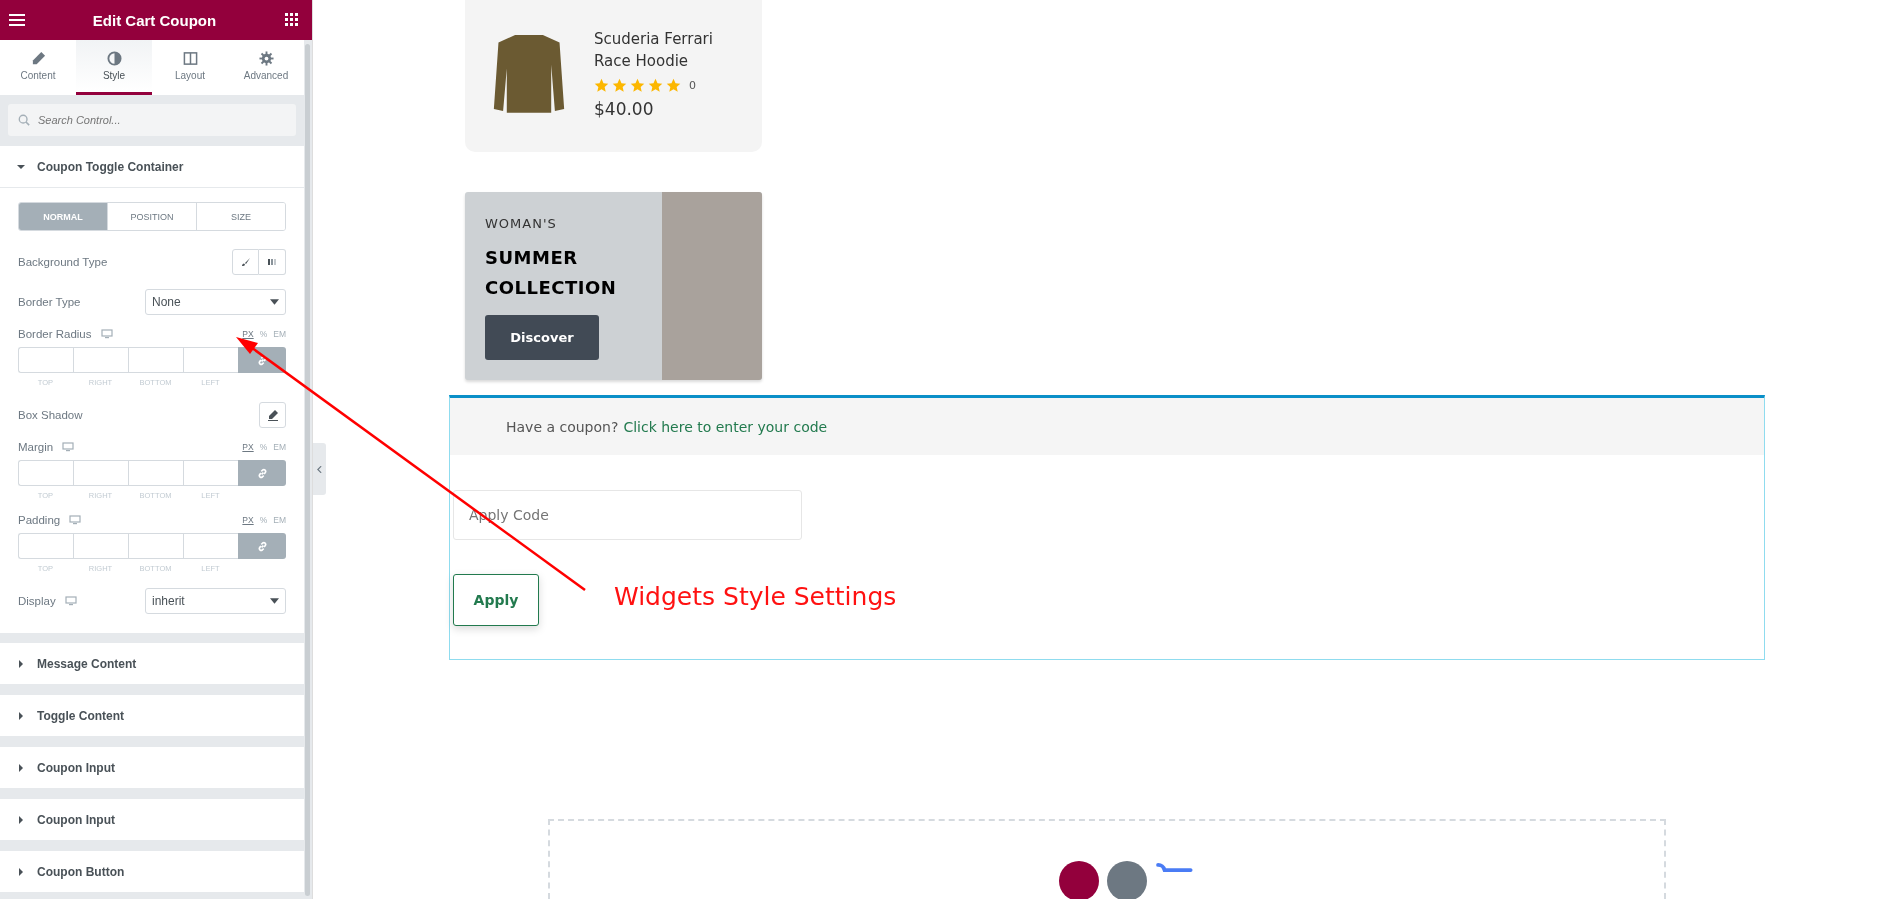 The image size is (1901, 899). What do you see at coordinates (542, 337) in the screenshot?
I see `discover-button: Discover` at bounding box center [542, 337].